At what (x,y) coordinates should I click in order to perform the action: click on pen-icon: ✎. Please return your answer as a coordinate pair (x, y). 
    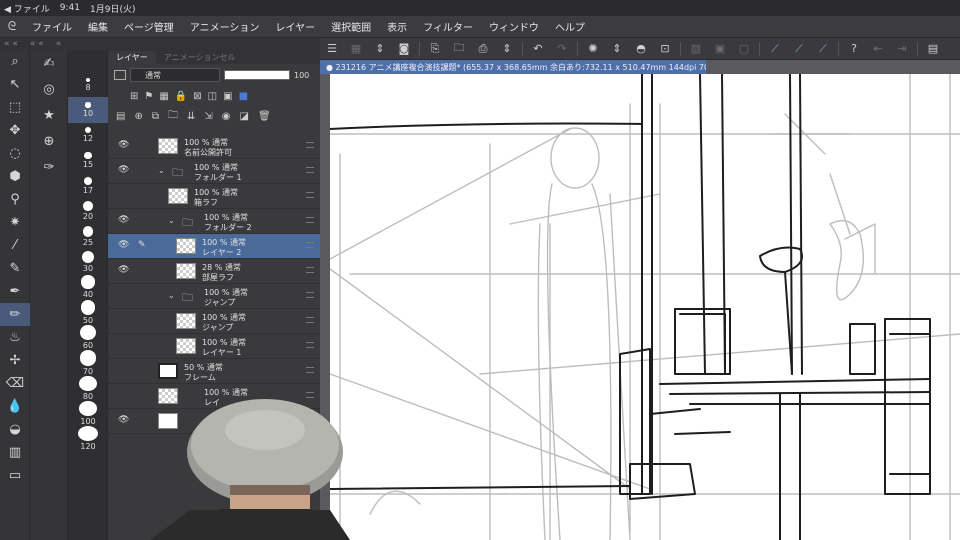
    Looking at the image, I should click on (15, 268).